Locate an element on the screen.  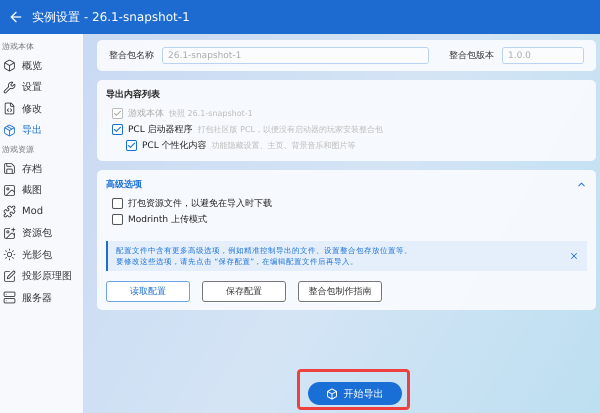
option-label: Modrinth 上传模式 is located at coordinates (167, 220).